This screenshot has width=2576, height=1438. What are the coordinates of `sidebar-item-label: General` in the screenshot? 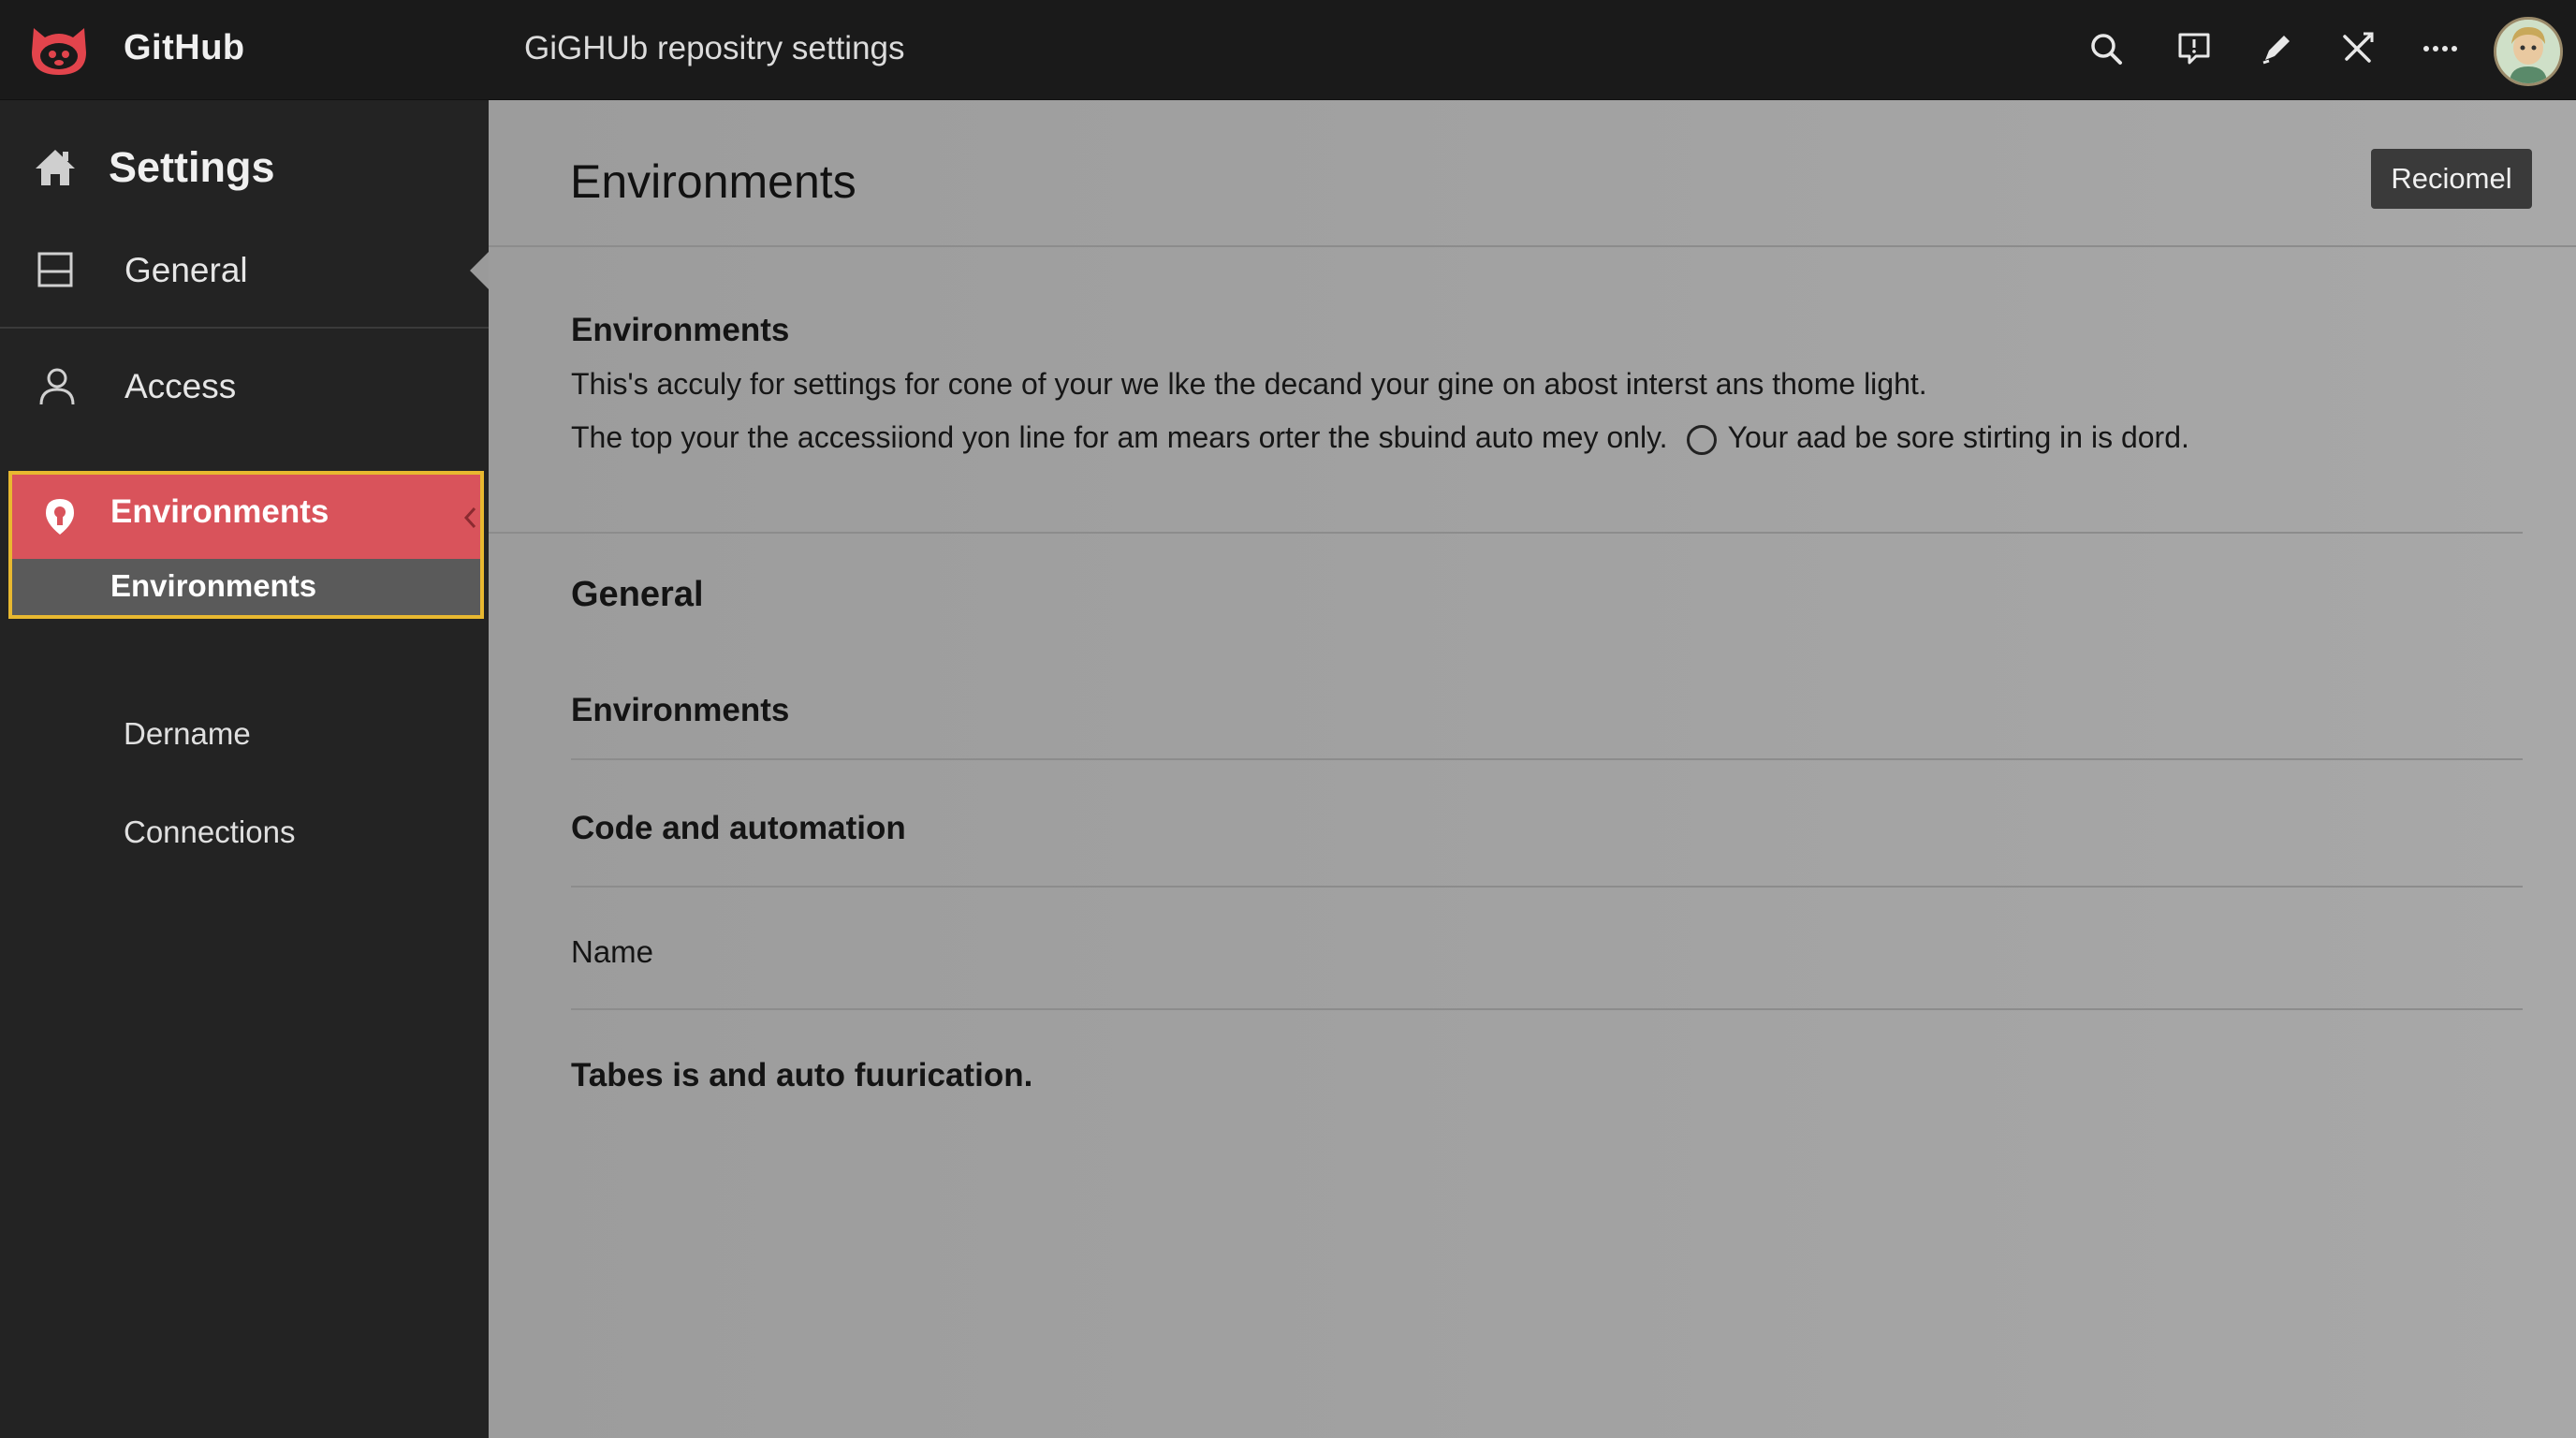 It's located at (186, 270).